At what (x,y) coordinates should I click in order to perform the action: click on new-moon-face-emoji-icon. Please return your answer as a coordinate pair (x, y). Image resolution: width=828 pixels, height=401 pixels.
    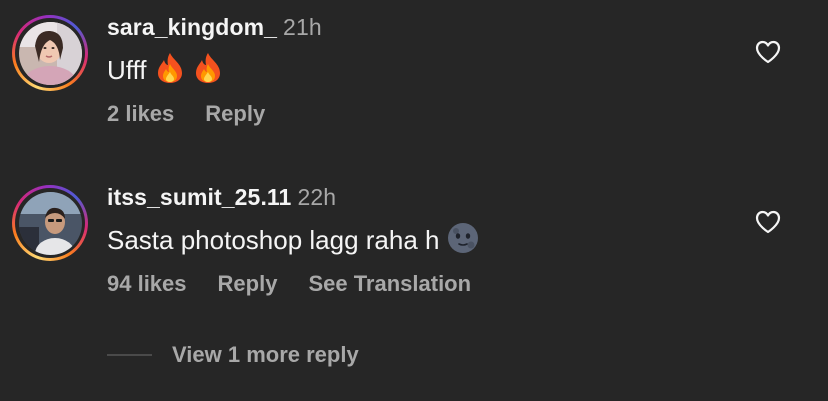
    Looking at the image, I should click on (463, 241).